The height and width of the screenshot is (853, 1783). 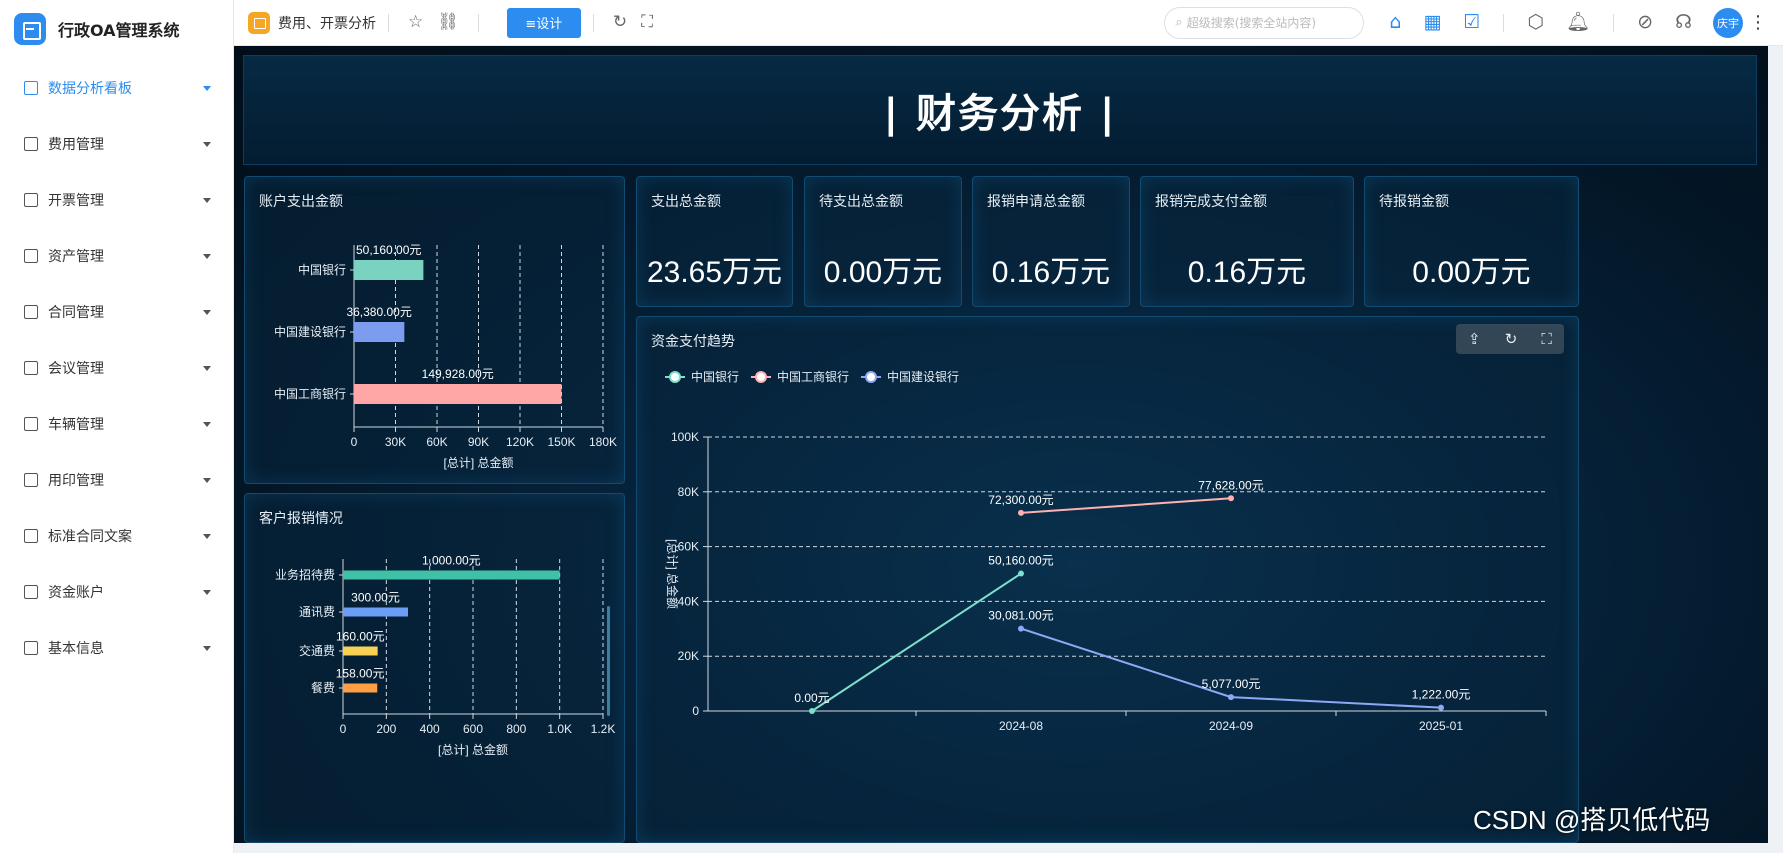 What do you see at coordinates (1000, 114) in the screenshot?
I see `dashboard-title: | 财务分析 |` at bounding box center [1000, 114].